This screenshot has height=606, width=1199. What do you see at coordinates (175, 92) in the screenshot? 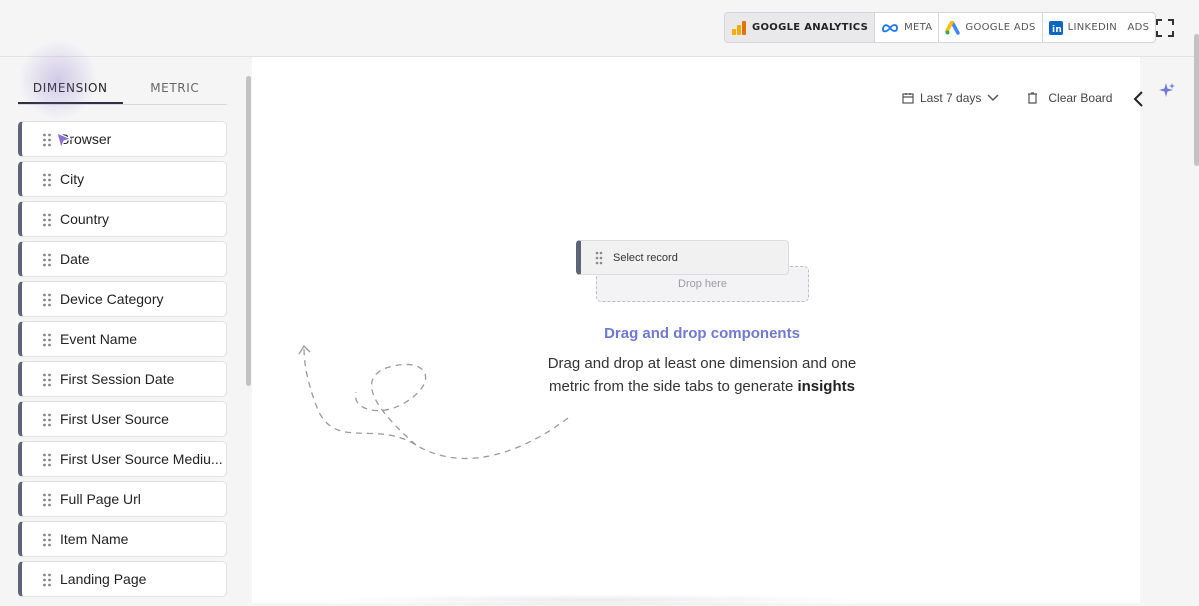
I see `tab-metric: METRIC` at bounding box center [175, 92].